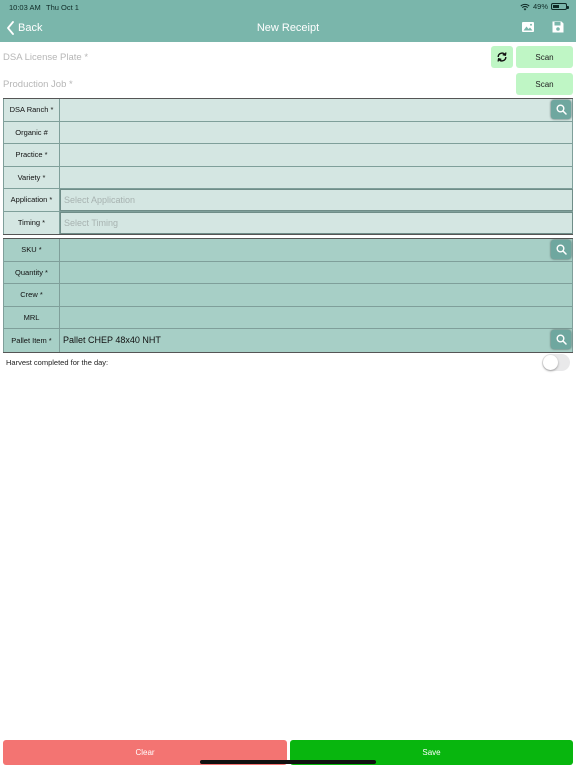 This screenshot has width=576, height=768. What do you see at coordinates (57, 362) in the screenshot?
I see `harvest-completed-label: Harvest completed for the day:` at bounding box center [57, 362].